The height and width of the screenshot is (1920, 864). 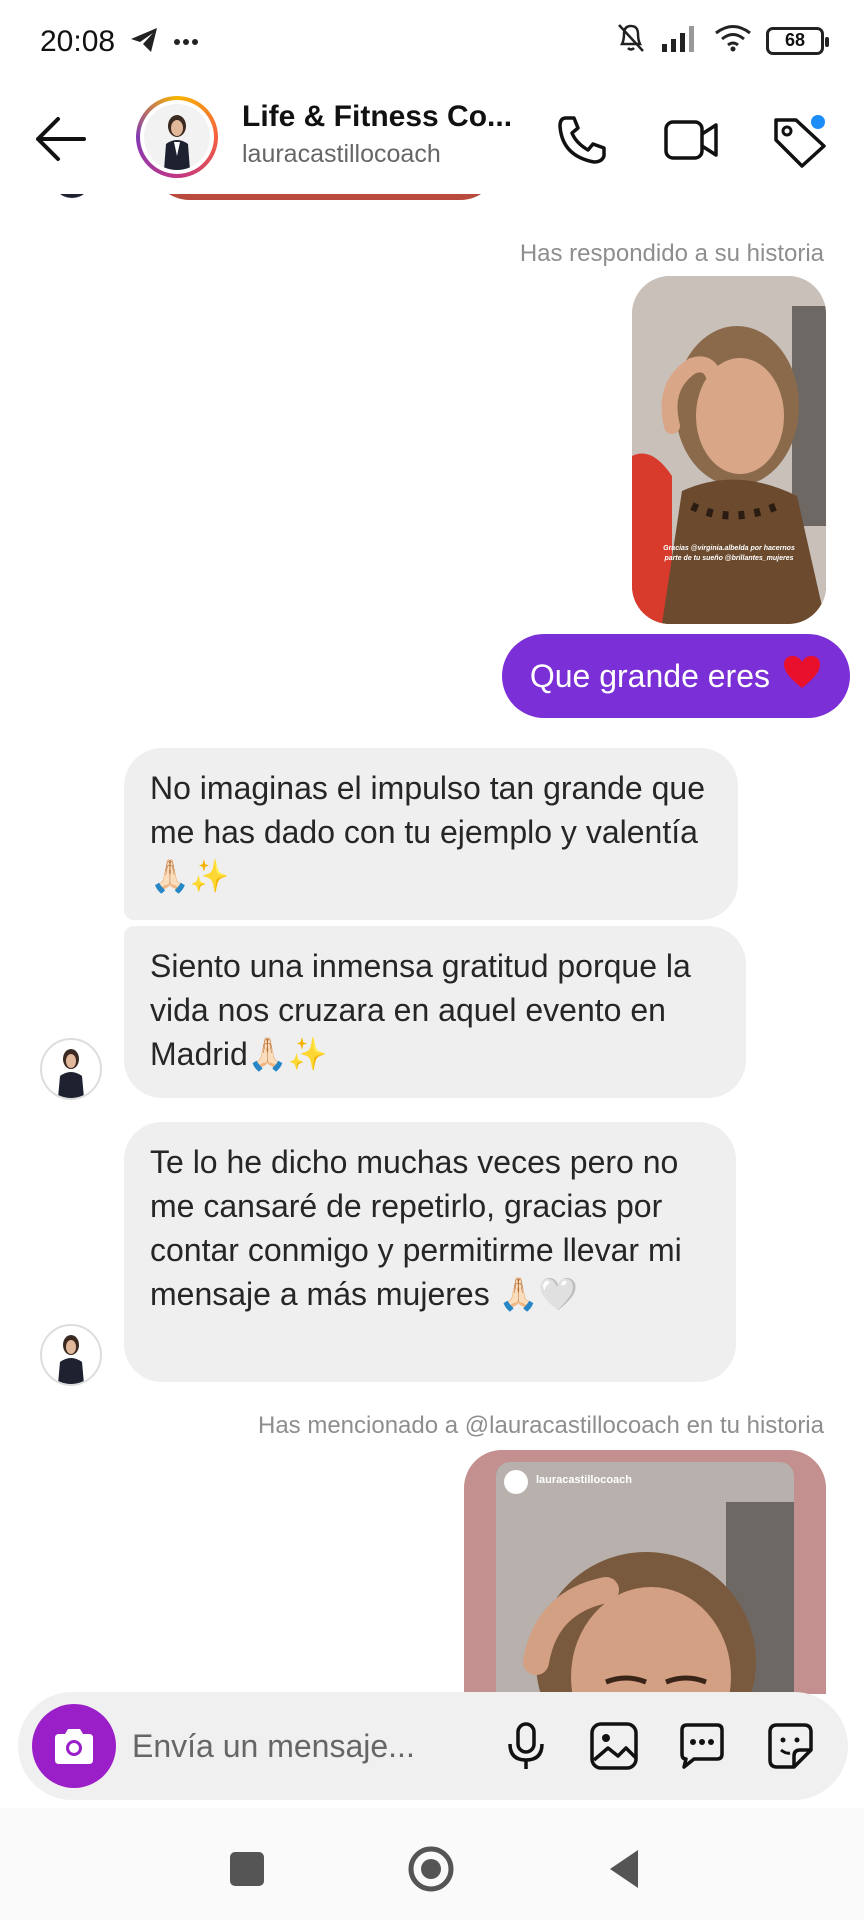 I want to click on recents-button, so click(x=247, y=1869).